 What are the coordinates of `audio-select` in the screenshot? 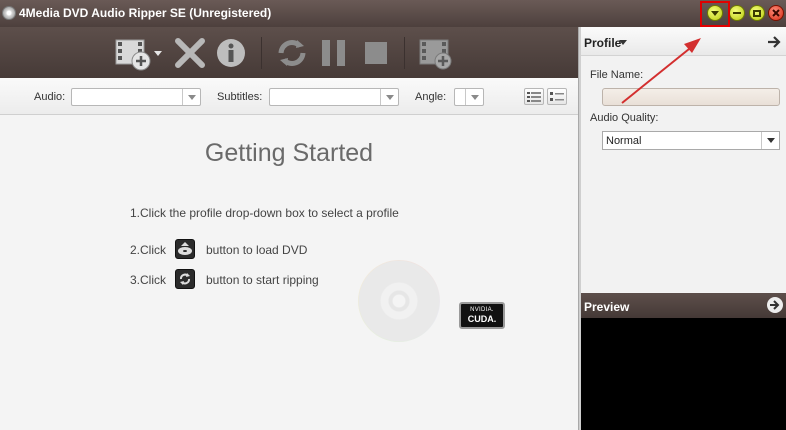 It's located at (136, 97).